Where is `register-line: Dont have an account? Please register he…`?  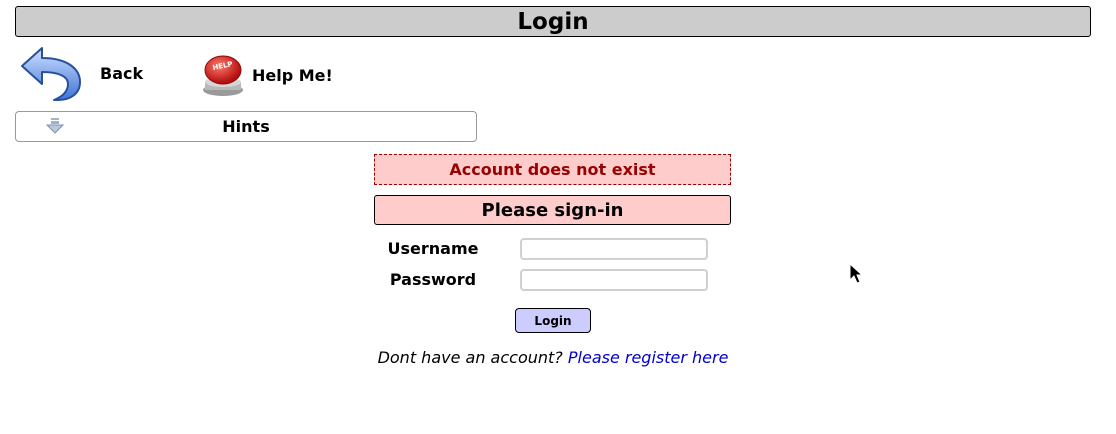
register-line: Dont have an account? Please register he… is located at coordinates (553, 357).